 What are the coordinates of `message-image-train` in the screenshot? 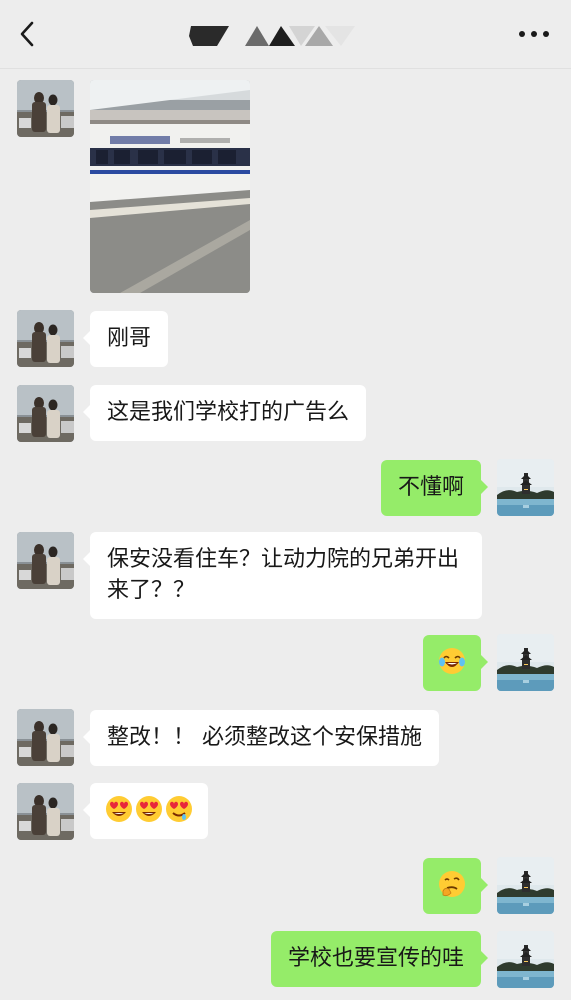 It's located at (170, 186).